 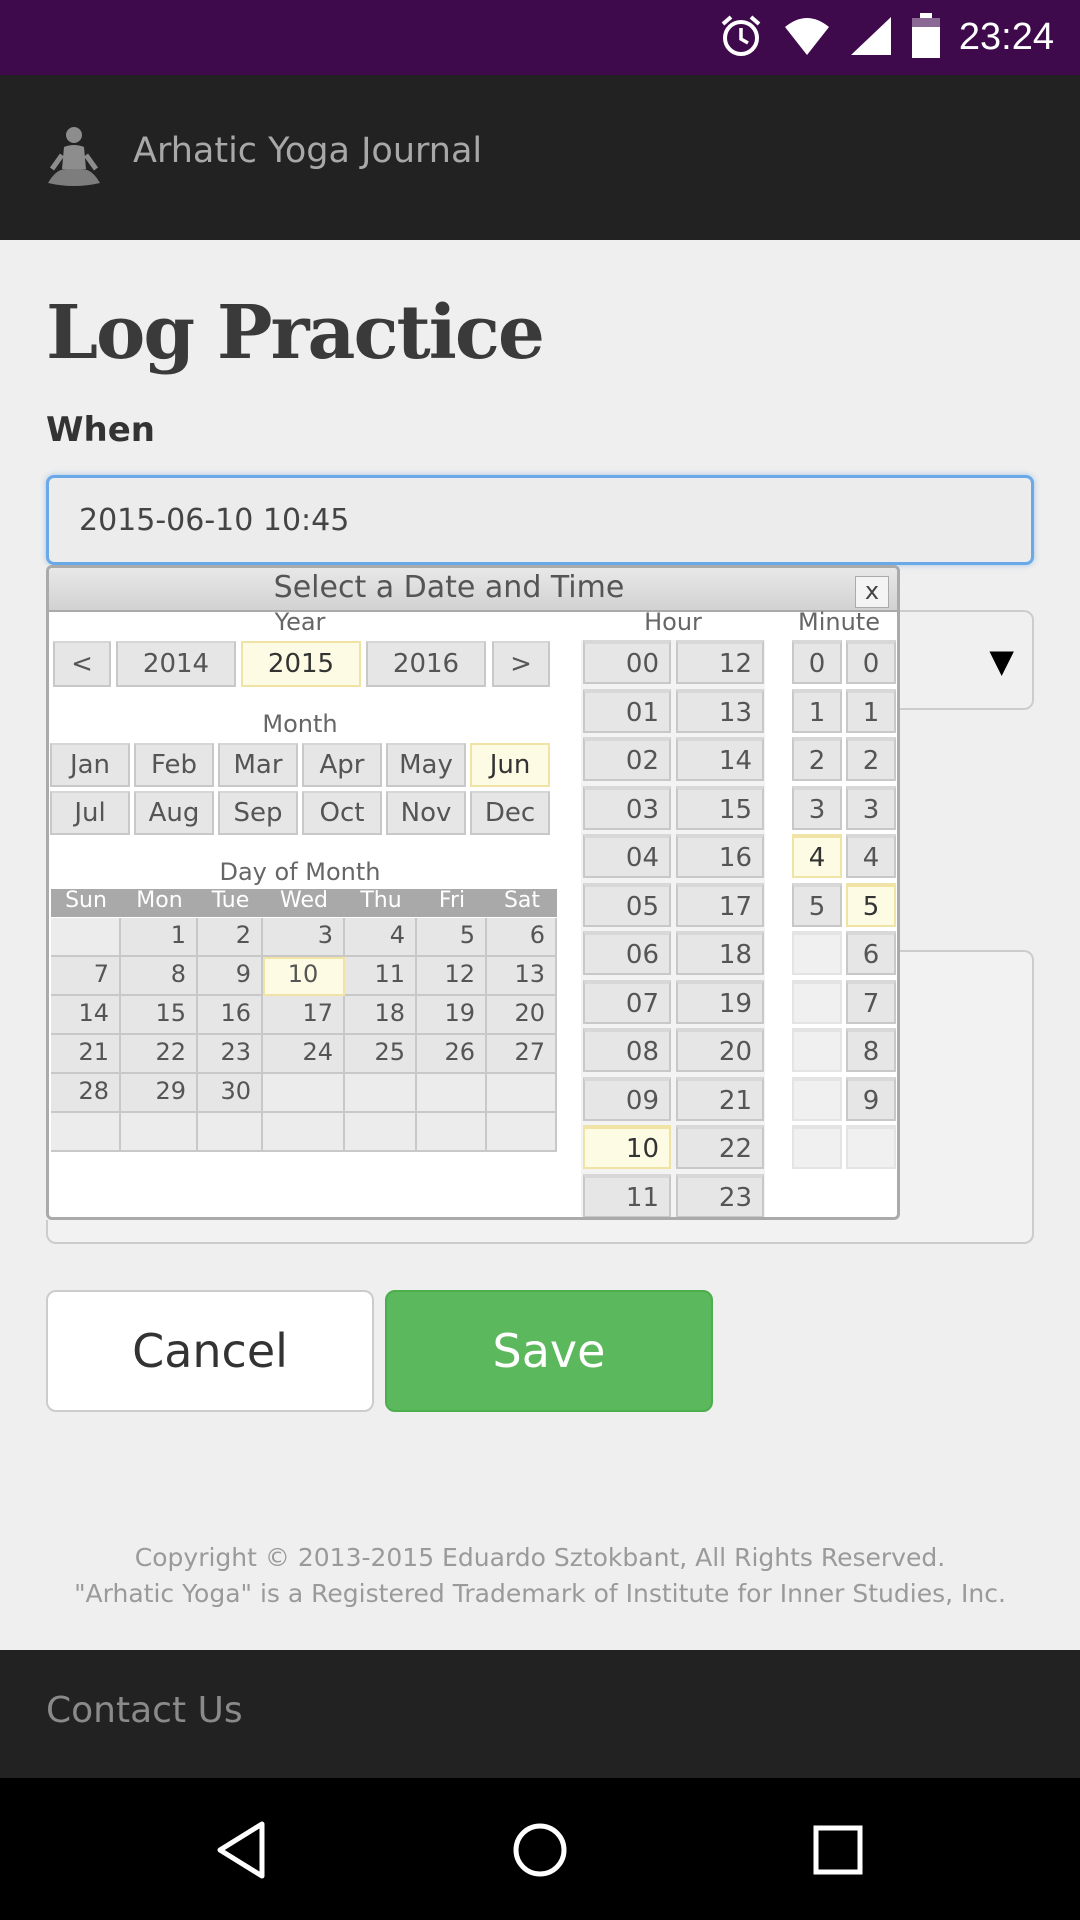 What do you see at coordinates (159, 1093) in the screenshot?
I see `day-cell: 29` at bounding box center [159, 1093].